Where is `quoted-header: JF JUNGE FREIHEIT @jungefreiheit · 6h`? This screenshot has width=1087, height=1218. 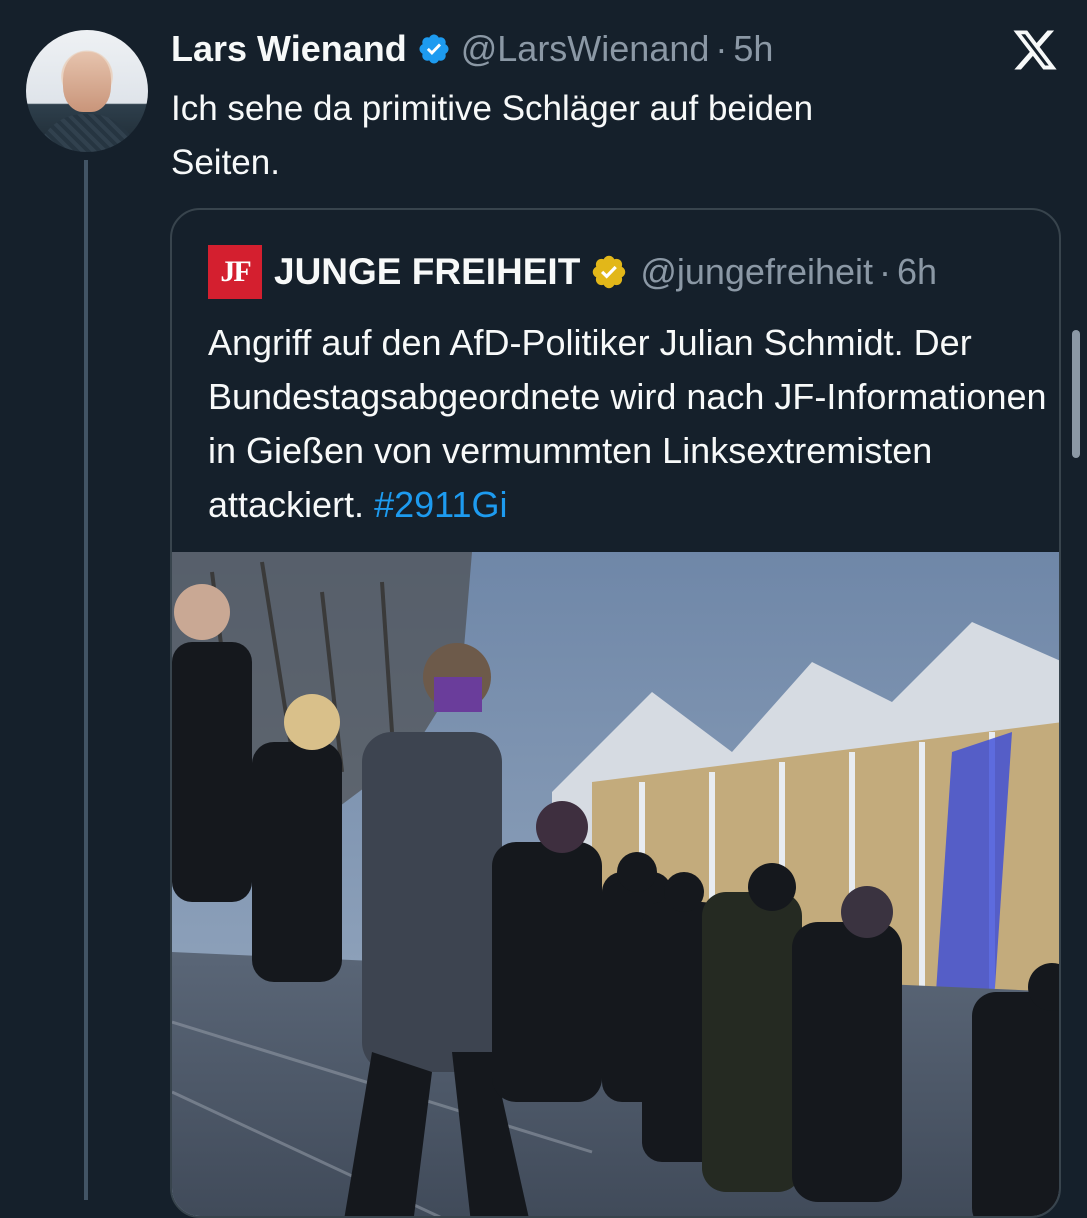 quoted-header: JF JUNGE FREIHEIT @jungefreiheit · 6h is located at coordinates (573, 272).